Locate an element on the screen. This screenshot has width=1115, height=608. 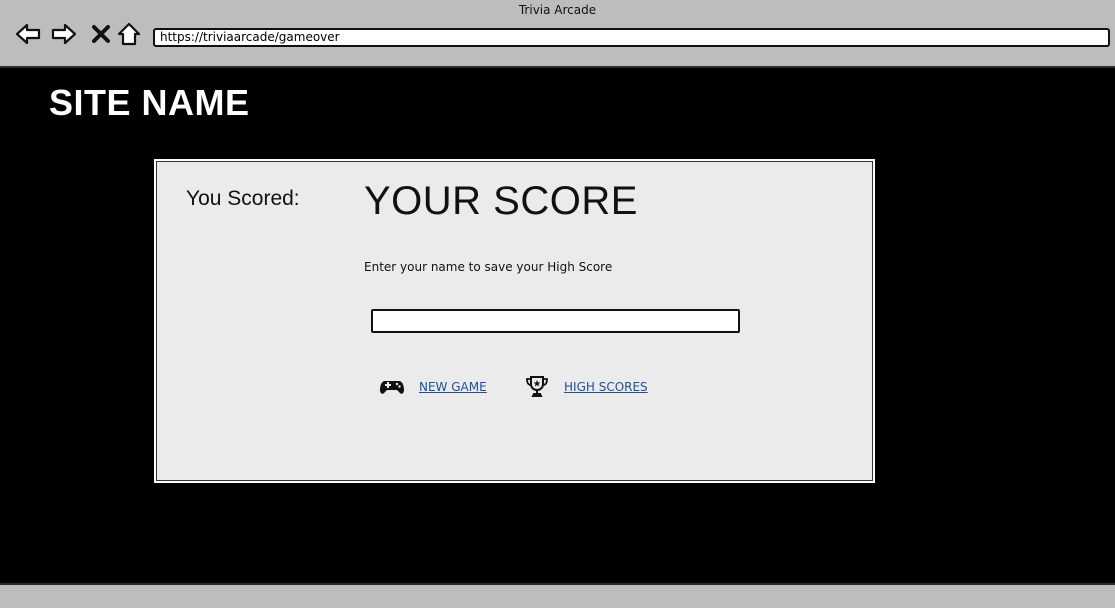
site-name: SITE NAME is located at coordinates (149, 102).